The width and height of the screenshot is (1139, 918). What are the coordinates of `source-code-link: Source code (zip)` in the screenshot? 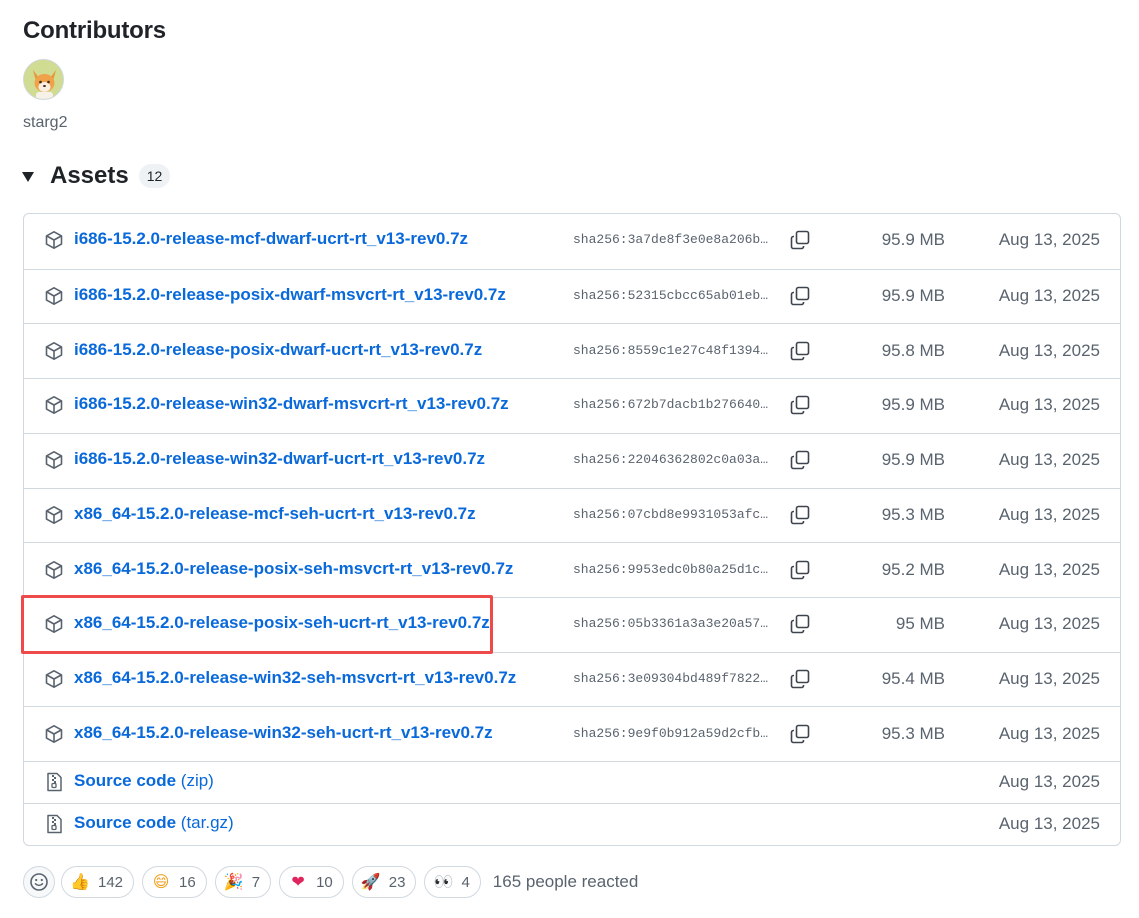 It's located at (144, 781).